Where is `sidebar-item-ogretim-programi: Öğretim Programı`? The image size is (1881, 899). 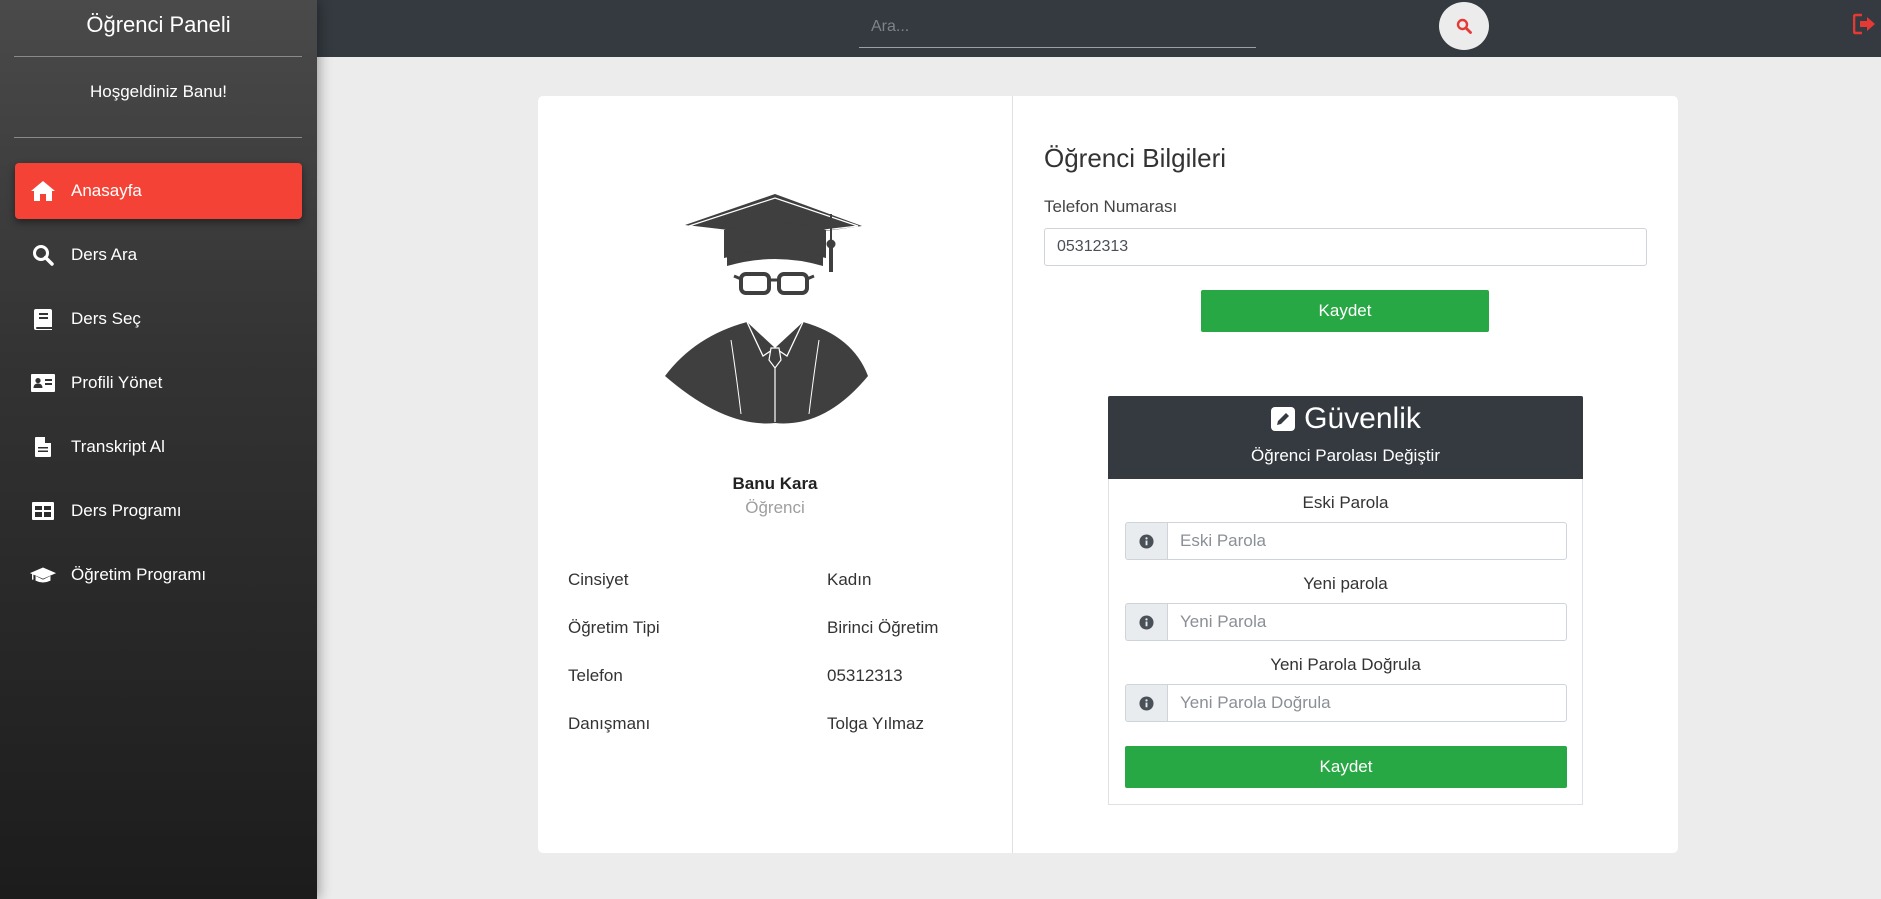 sidebar-item-ogretim-programi: Öğretim Programı is located at coordinates (158, 575).